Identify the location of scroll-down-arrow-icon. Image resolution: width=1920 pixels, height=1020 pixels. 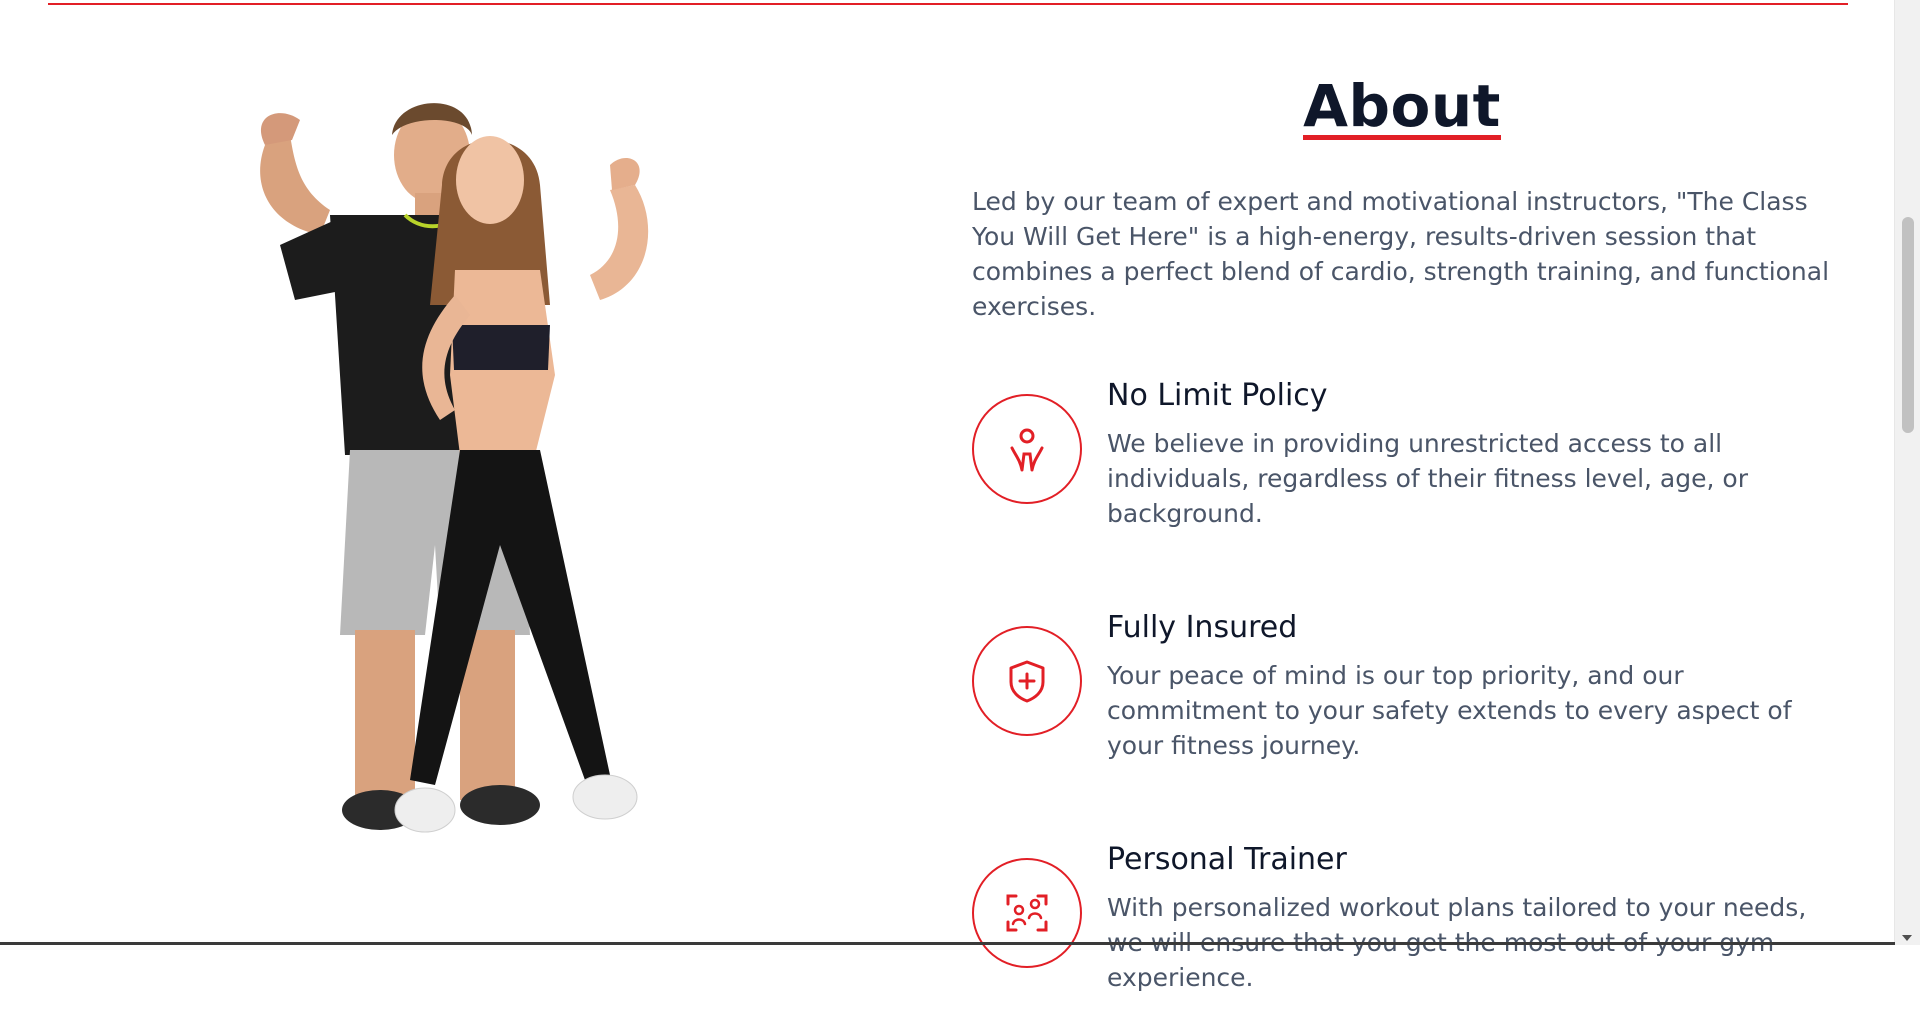
(1907, 938).